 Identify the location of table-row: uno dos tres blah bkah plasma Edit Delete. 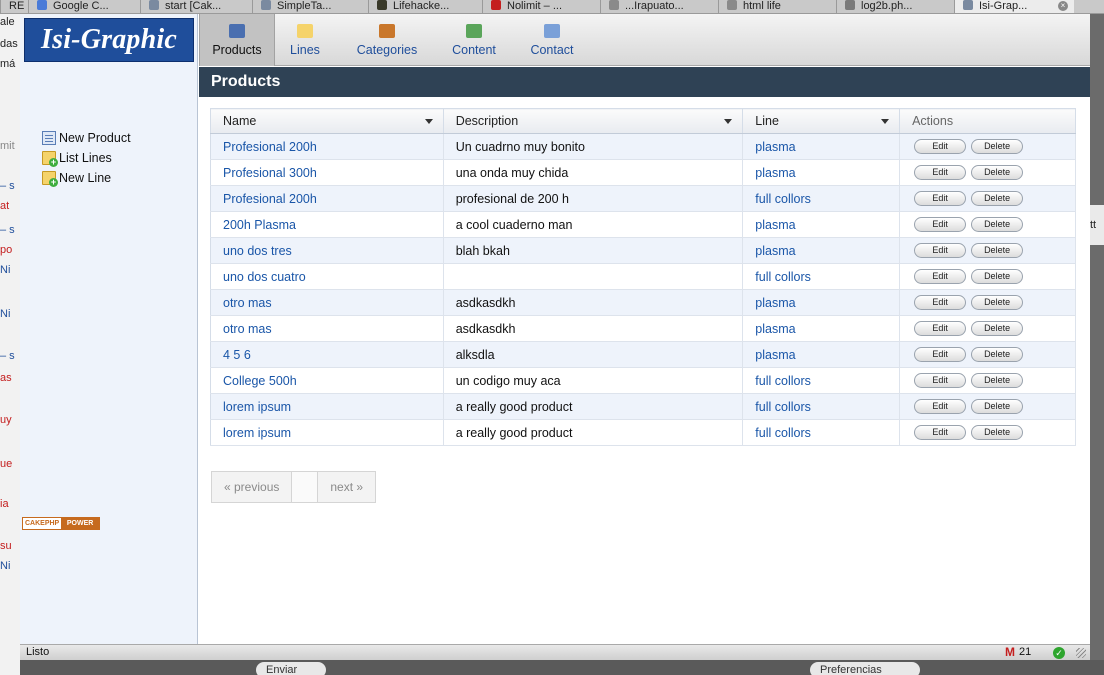
(643, 250).